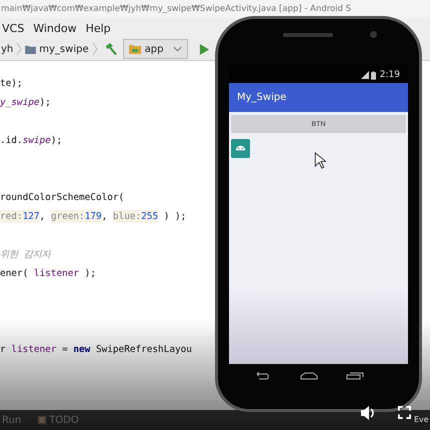 The image size is (430, 430). What do you see at coordinates (373, 34) in the screenshot?
I see `camera-dot` at bounding box center [373, 34].